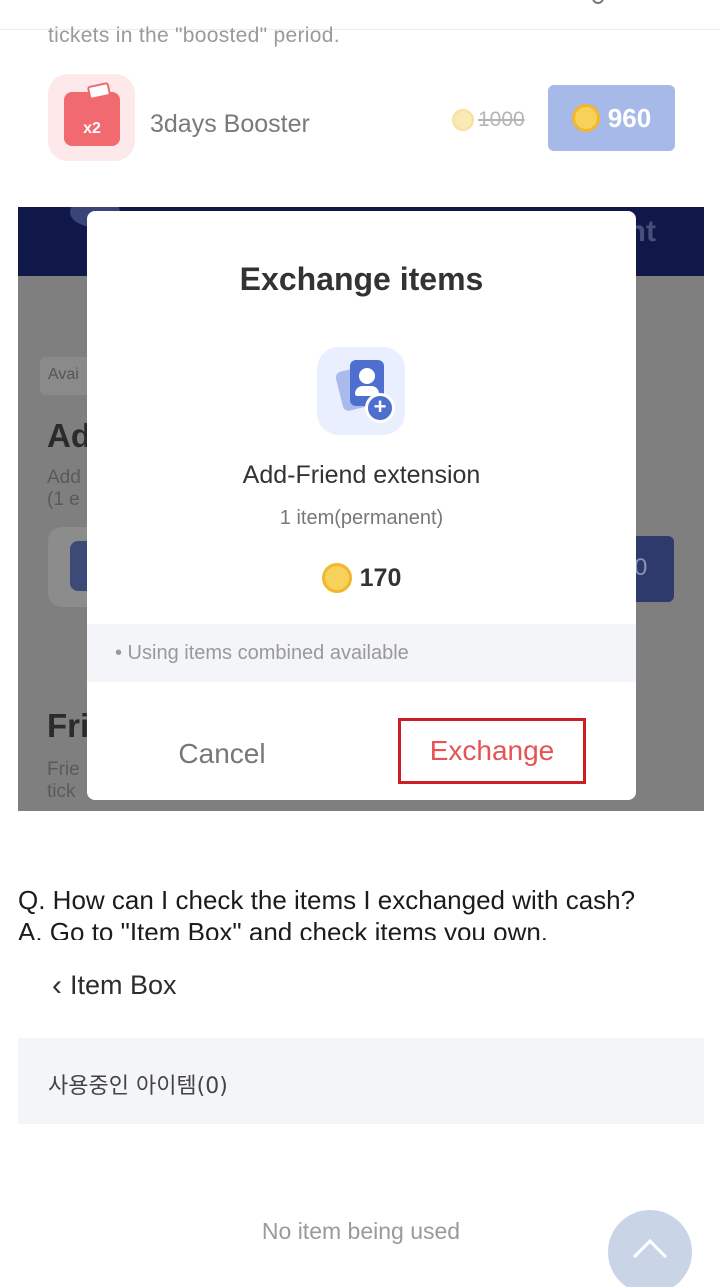 The image size is (720, 1287). Describe the element at coordinates (380, 408) in the screenshot. I see `plus-icon: +` at that location.